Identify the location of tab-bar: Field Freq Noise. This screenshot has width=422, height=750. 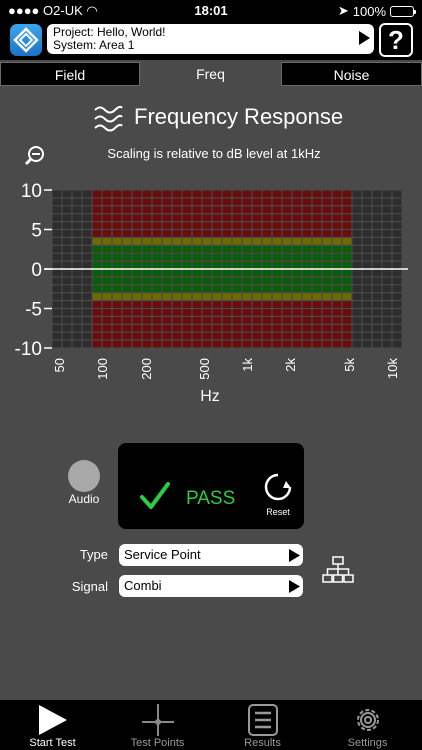
(211, 74).